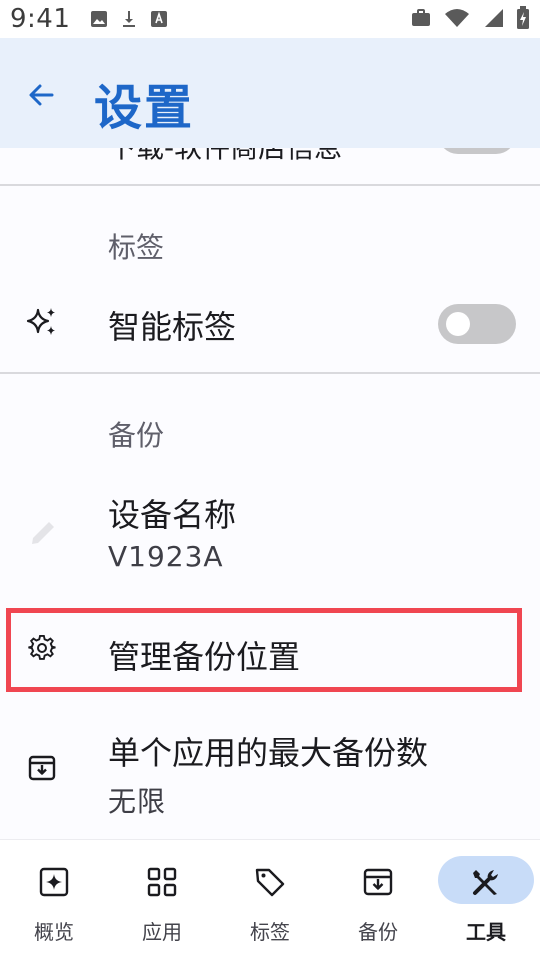  Describe the element at coordinates (40, 19) in the screenshot. I see `status-time: 9:41` at that location.